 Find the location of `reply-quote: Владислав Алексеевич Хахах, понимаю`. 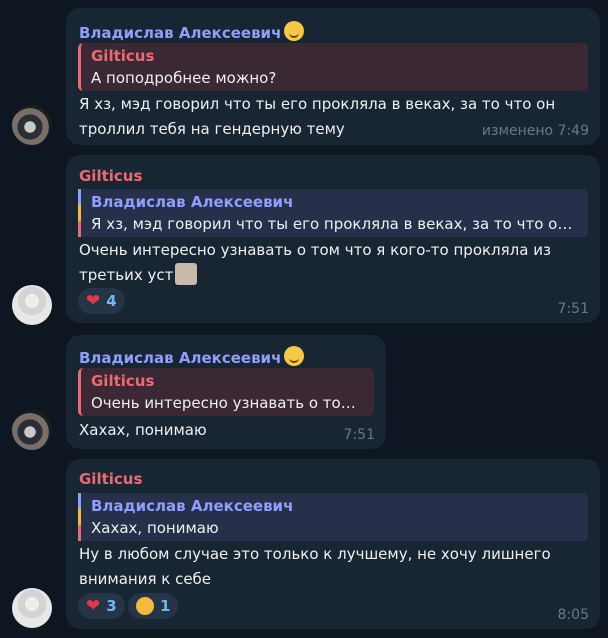

reply-quote: Владислав Алексеевич Хахах, понимаю is located at coordinates (333, 517).